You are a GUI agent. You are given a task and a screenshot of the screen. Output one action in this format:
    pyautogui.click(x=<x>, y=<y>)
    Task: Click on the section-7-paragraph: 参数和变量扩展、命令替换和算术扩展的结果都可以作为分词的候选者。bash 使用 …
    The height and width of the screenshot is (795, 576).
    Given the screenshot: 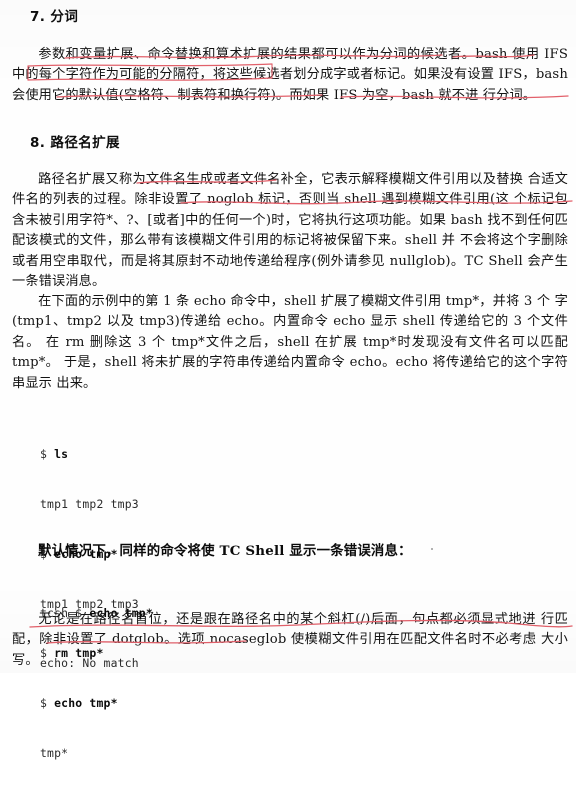 What is the action you would take?
    pyautogui.click(x=290, y=75)
    